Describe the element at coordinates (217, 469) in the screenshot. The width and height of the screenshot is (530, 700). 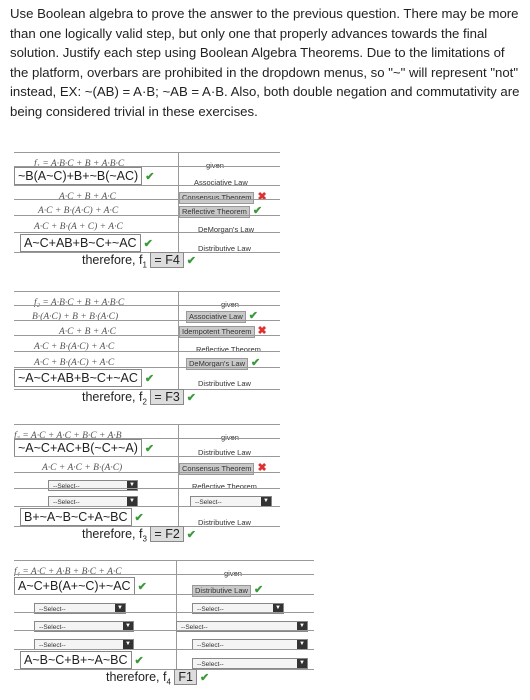
I see `law-choice: Consensus Theorem` at that location.